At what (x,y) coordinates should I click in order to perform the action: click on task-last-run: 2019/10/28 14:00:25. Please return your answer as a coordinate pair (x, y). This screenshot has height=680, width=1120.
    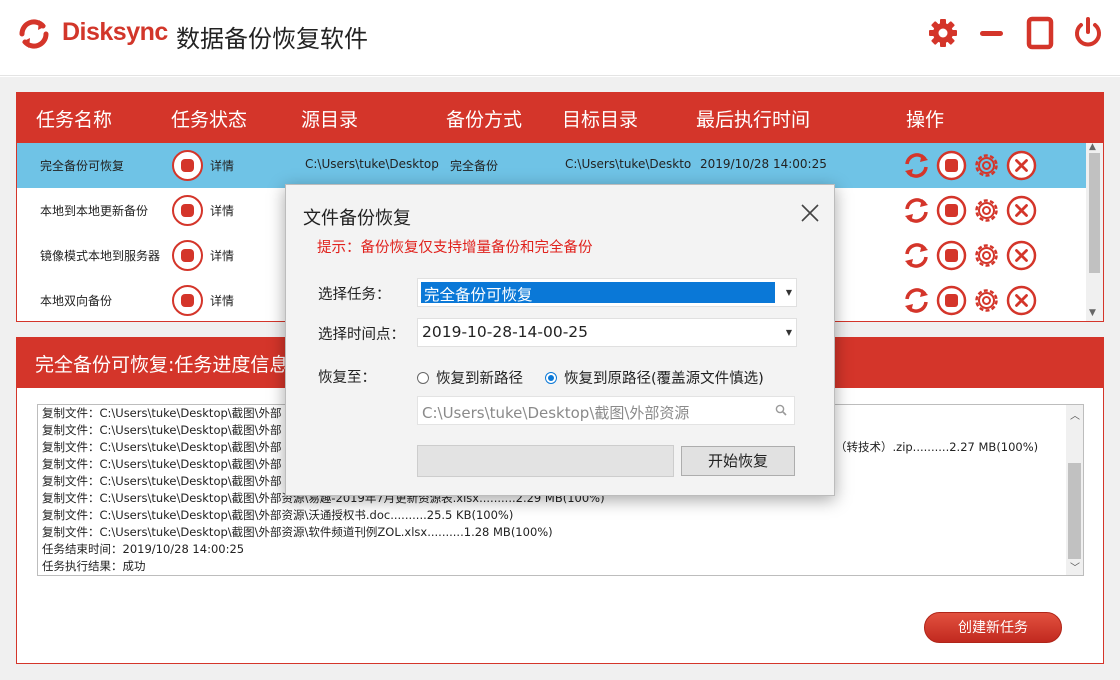
    Looking at the image, I should click on (763, 164).